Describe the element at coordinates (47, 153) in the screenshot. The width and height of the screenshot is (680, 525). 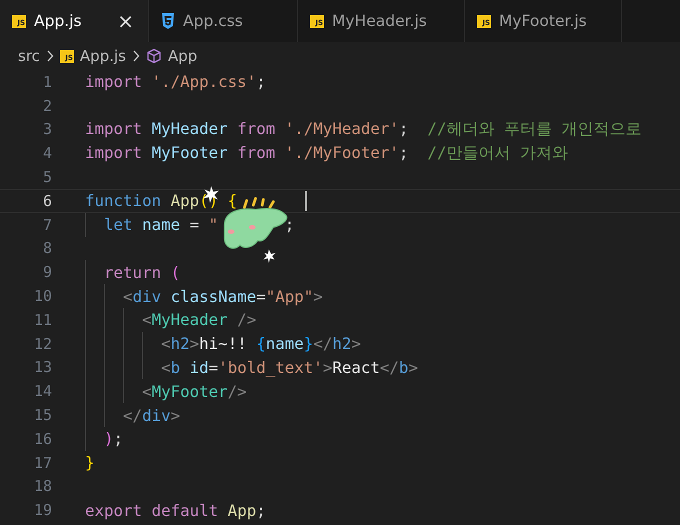
I see `line-number: 4` at that location.